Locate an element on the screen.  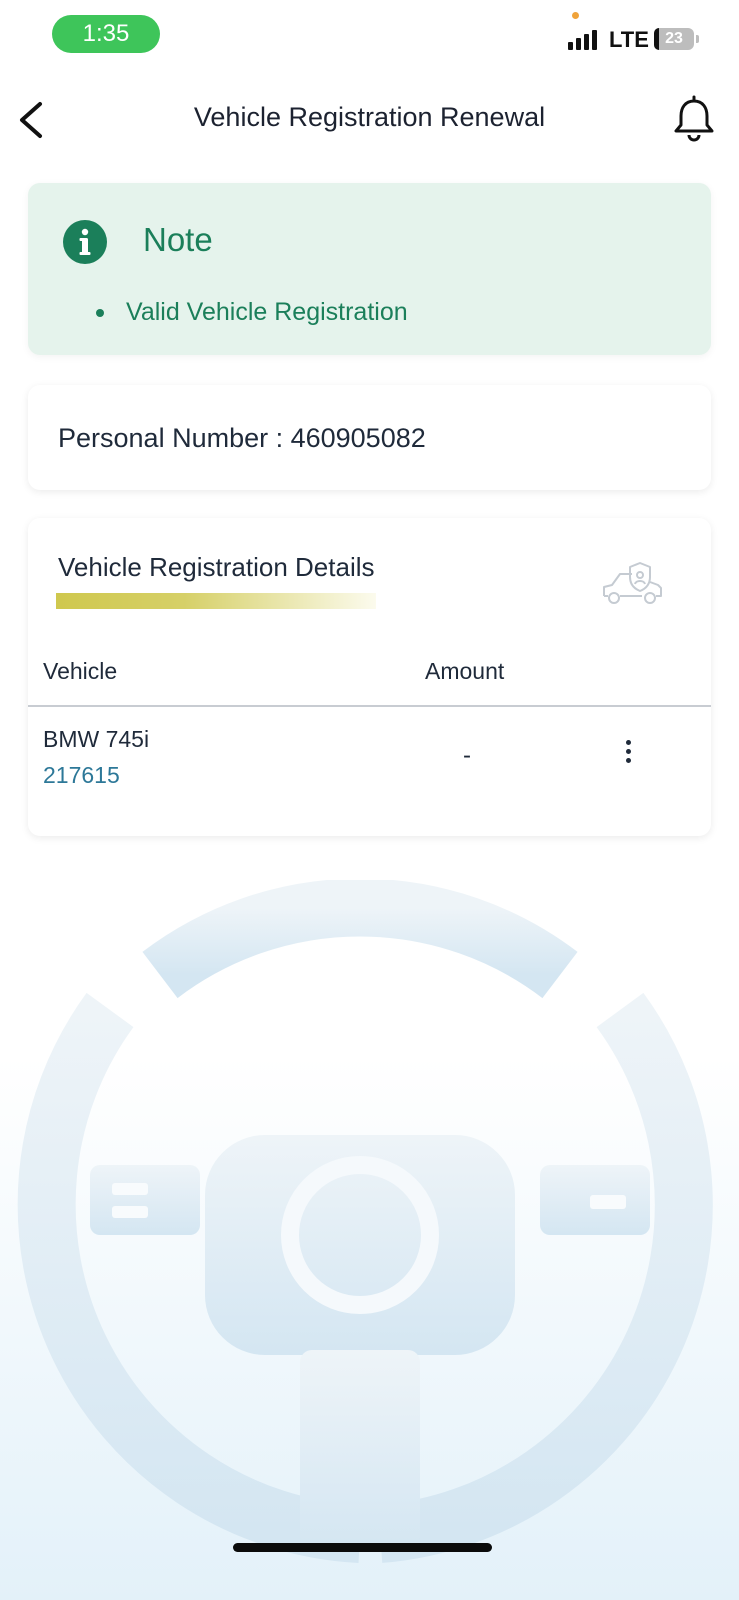
bullet-icon is located at coordinates (100, 313).